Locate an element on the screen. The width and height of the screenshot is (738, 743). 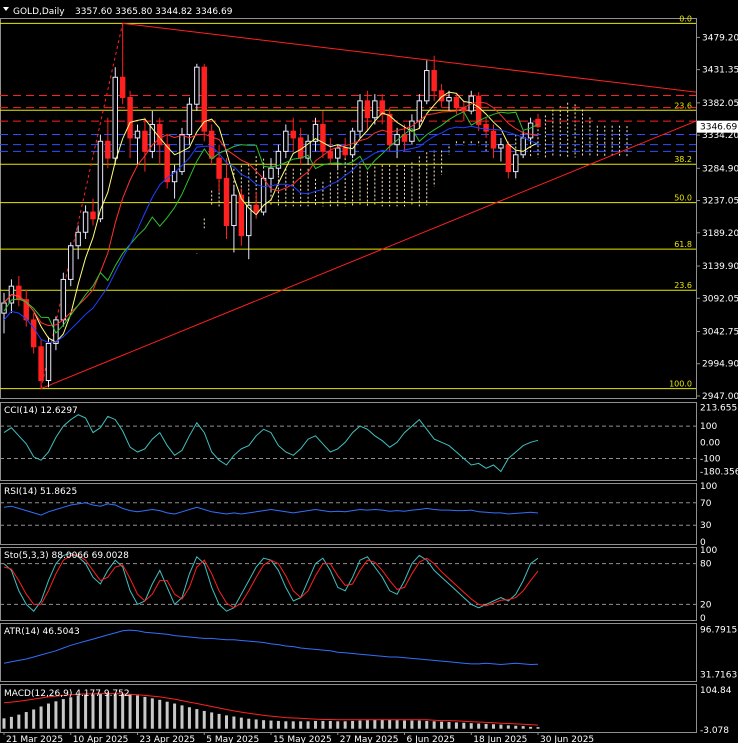
date-tick-label: 15 May 2025 is located at coordinates (302, 739).